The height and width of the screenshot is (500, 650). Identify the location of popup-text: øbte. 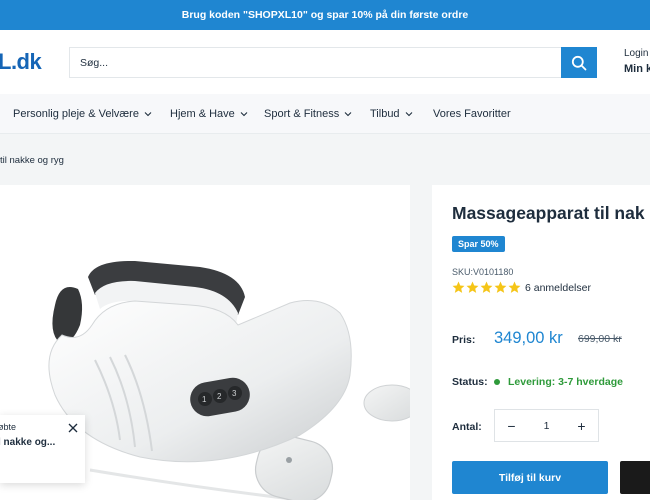
(8, 427).